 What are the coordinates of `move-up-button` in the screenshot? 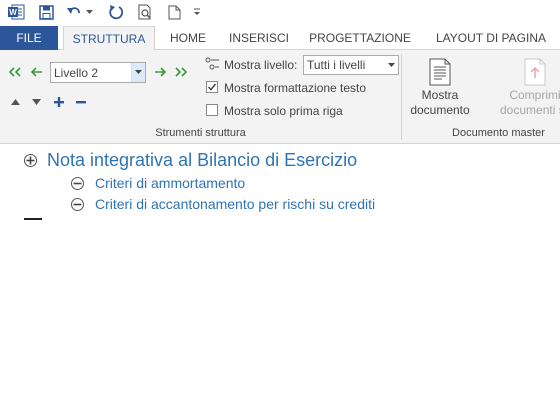 It's located at (15, 102).